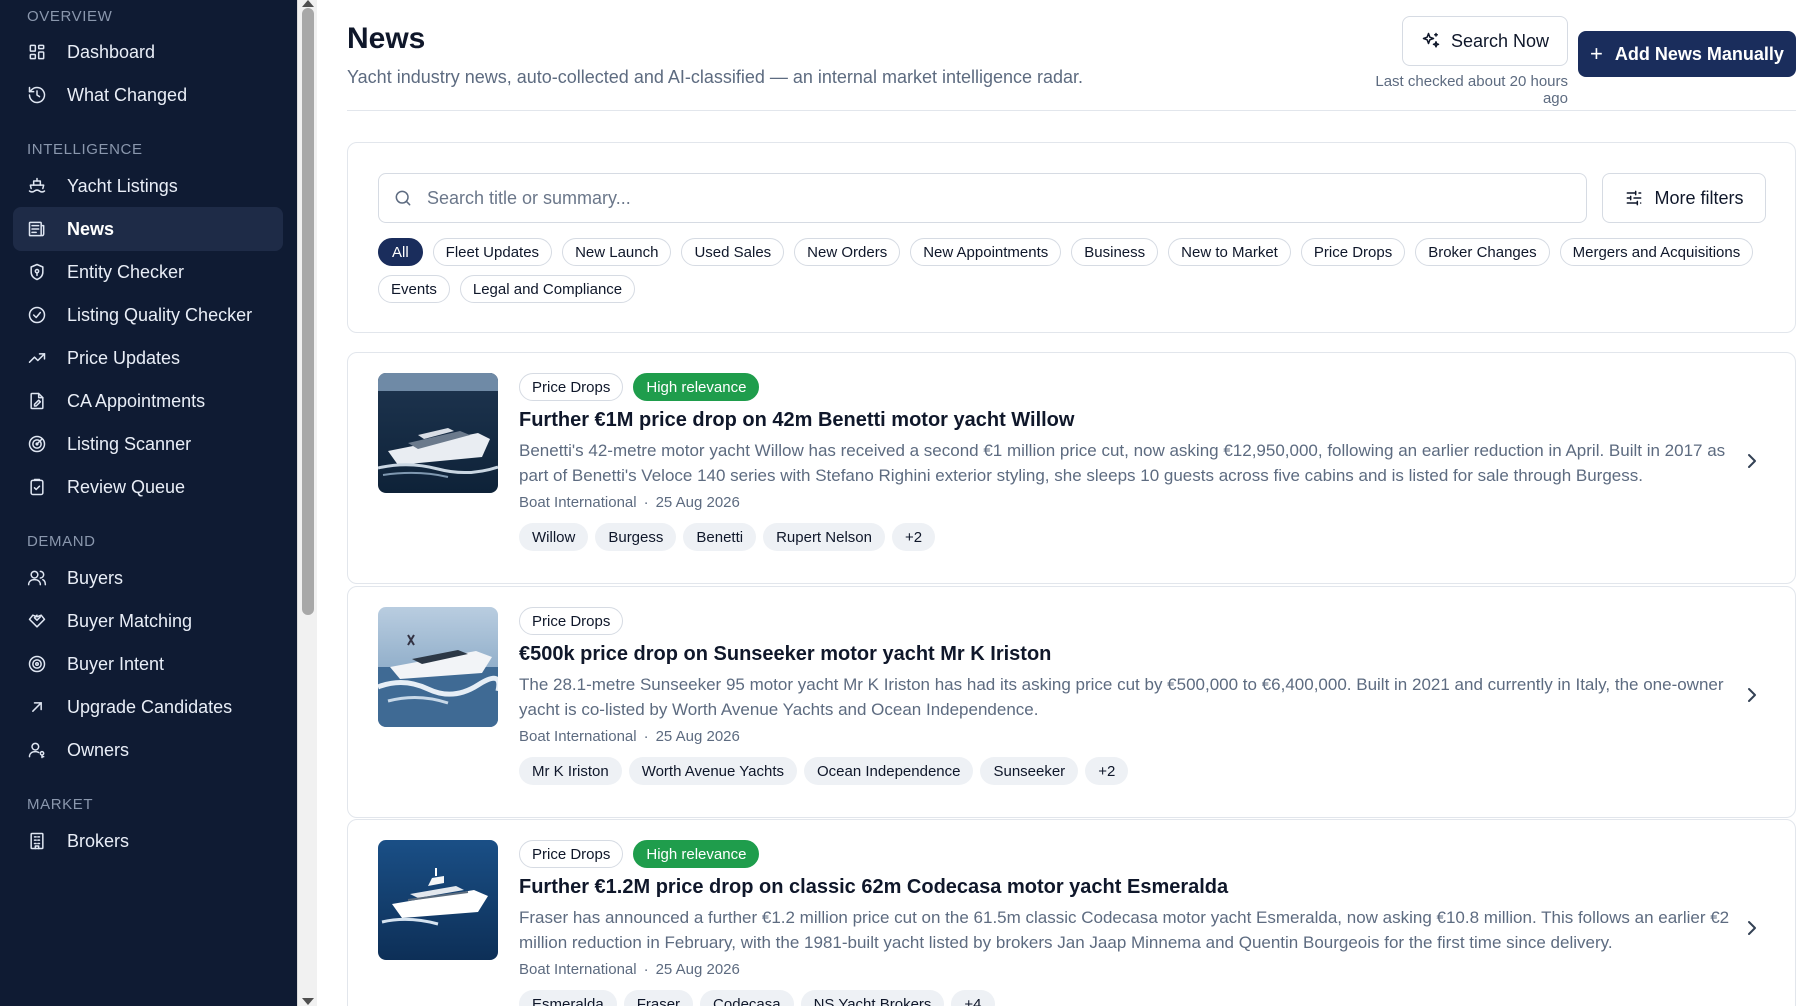 This screenshot has width=1819, height=1006. I want to click on category-badge: Price Drops, so click(571, 387).